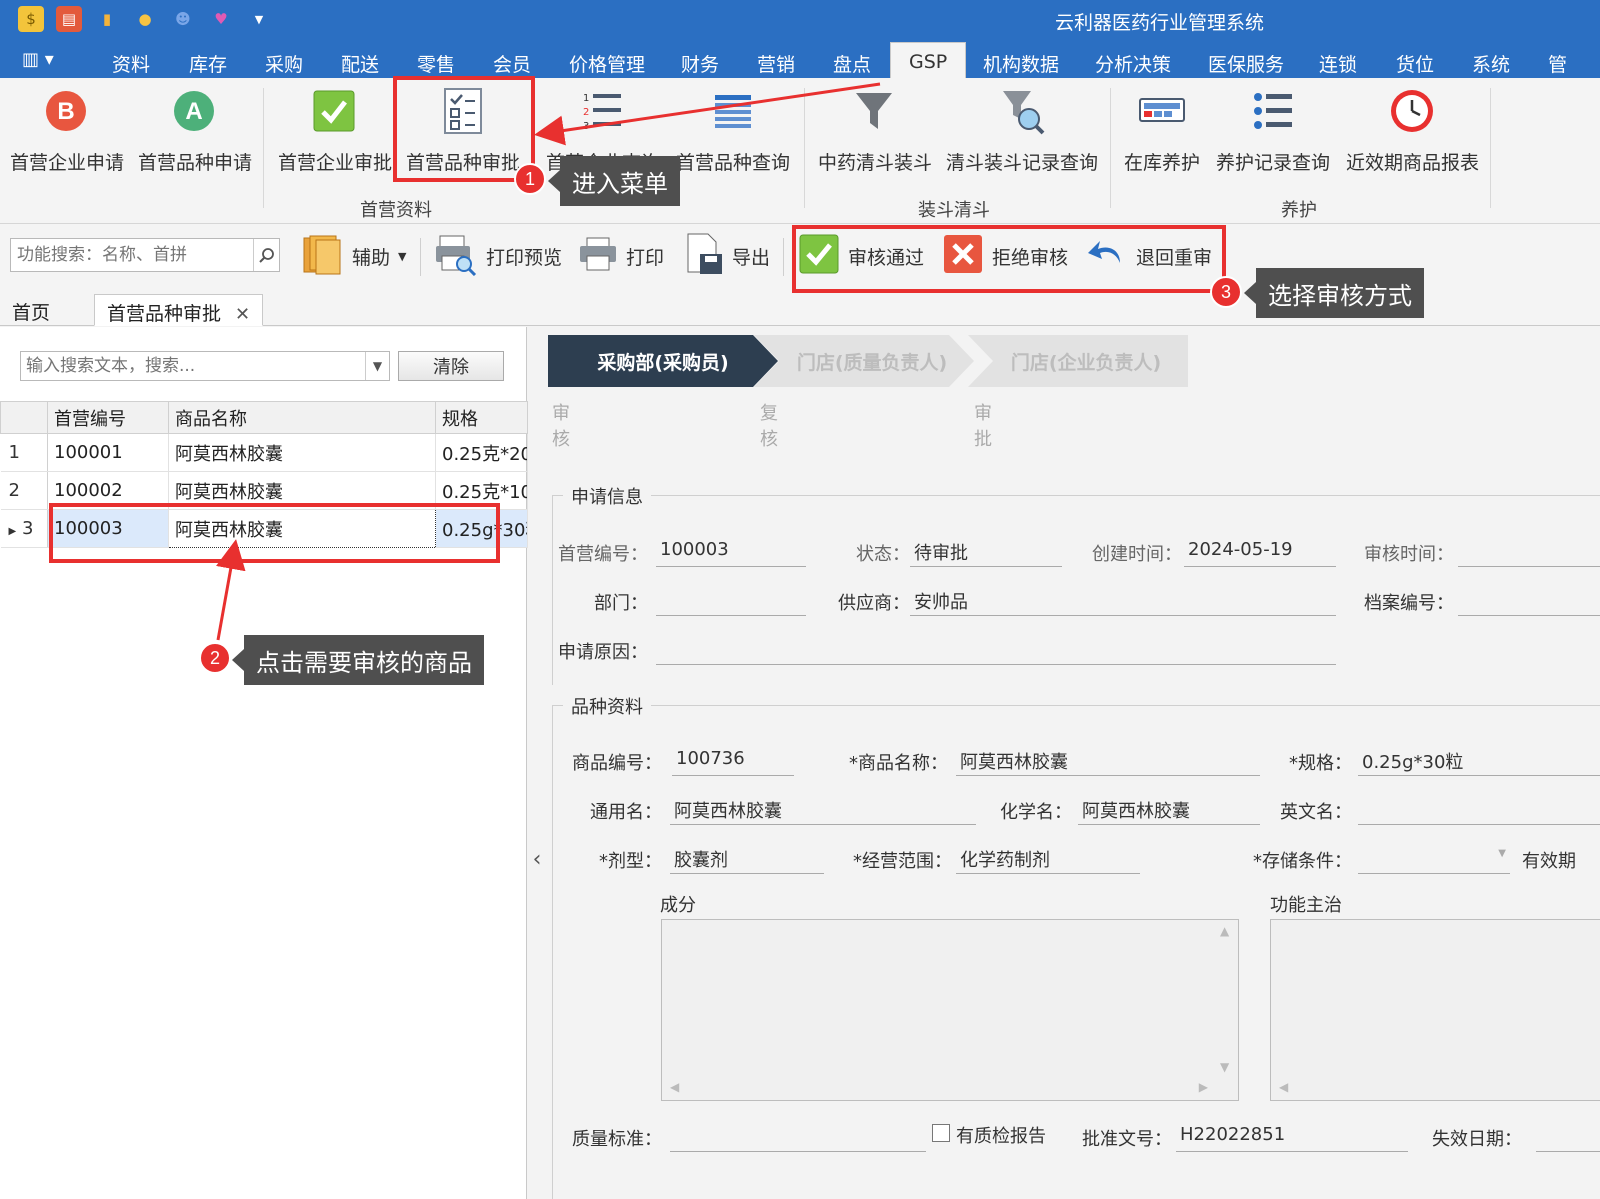 The image size is (1600, 1199). What do you see at coordinates (1299, 210) in the screenshot?
I see `group-label-maintenance: 养护` at bounding box center [1299, 210].